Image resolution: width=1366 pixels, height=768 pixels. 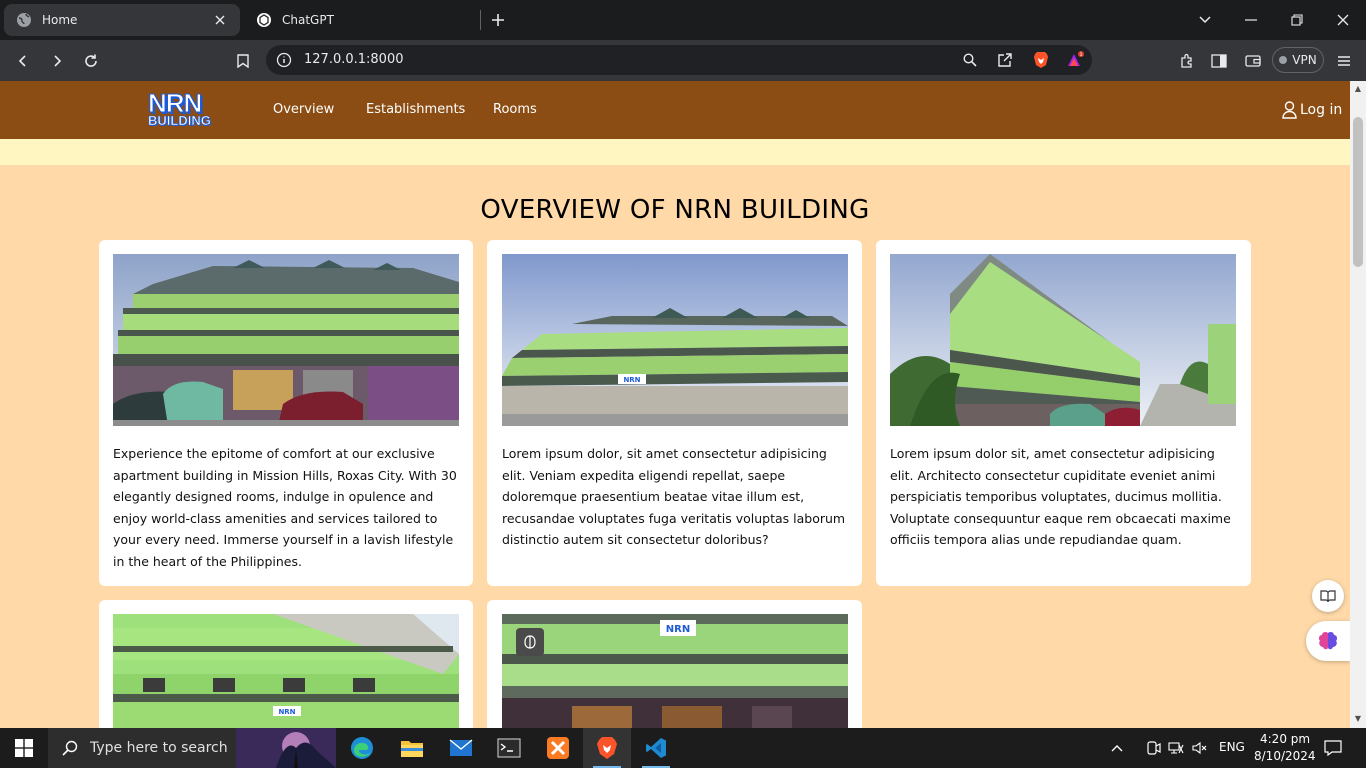 What do you see at coordinates (1297, 20) in the screenshot?
I see `restore-icon` at bounding box center [1297, 20].